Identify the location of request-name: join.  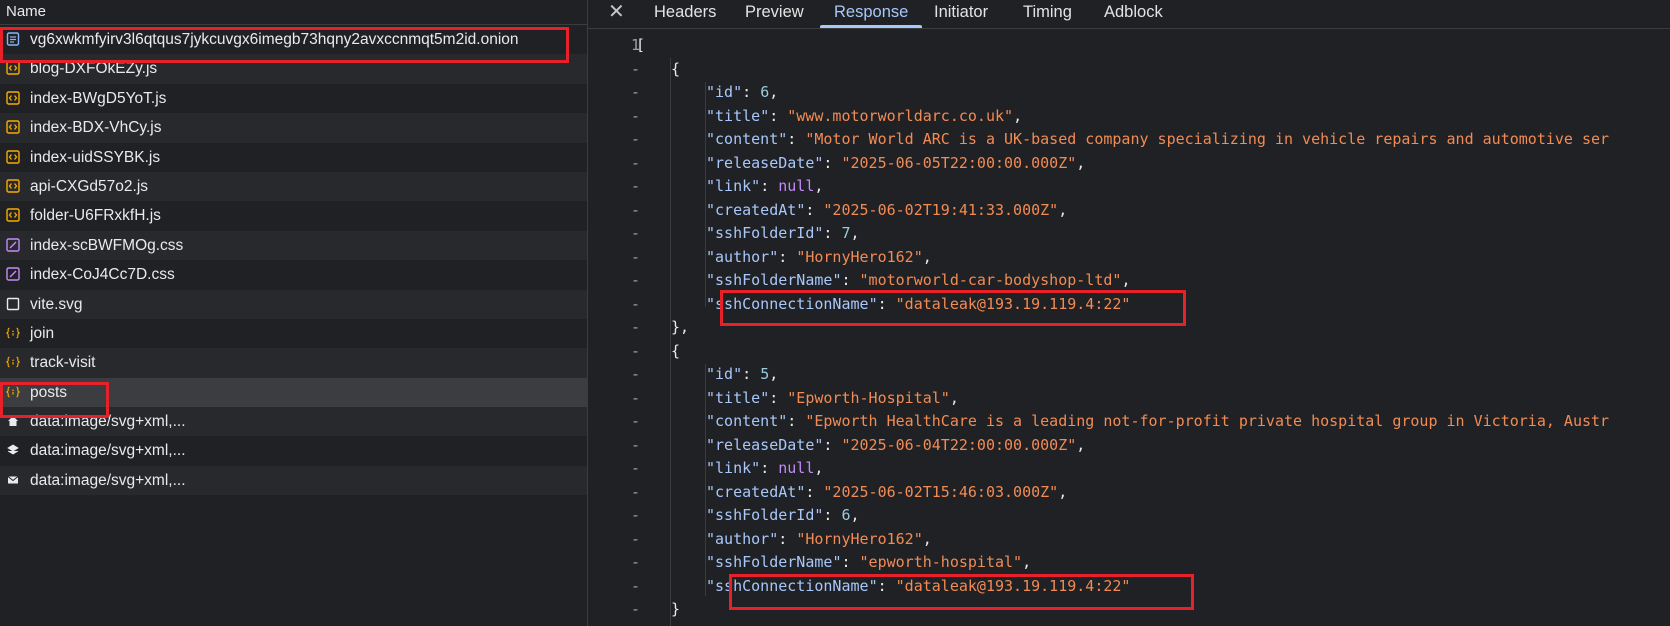
(42, 333).